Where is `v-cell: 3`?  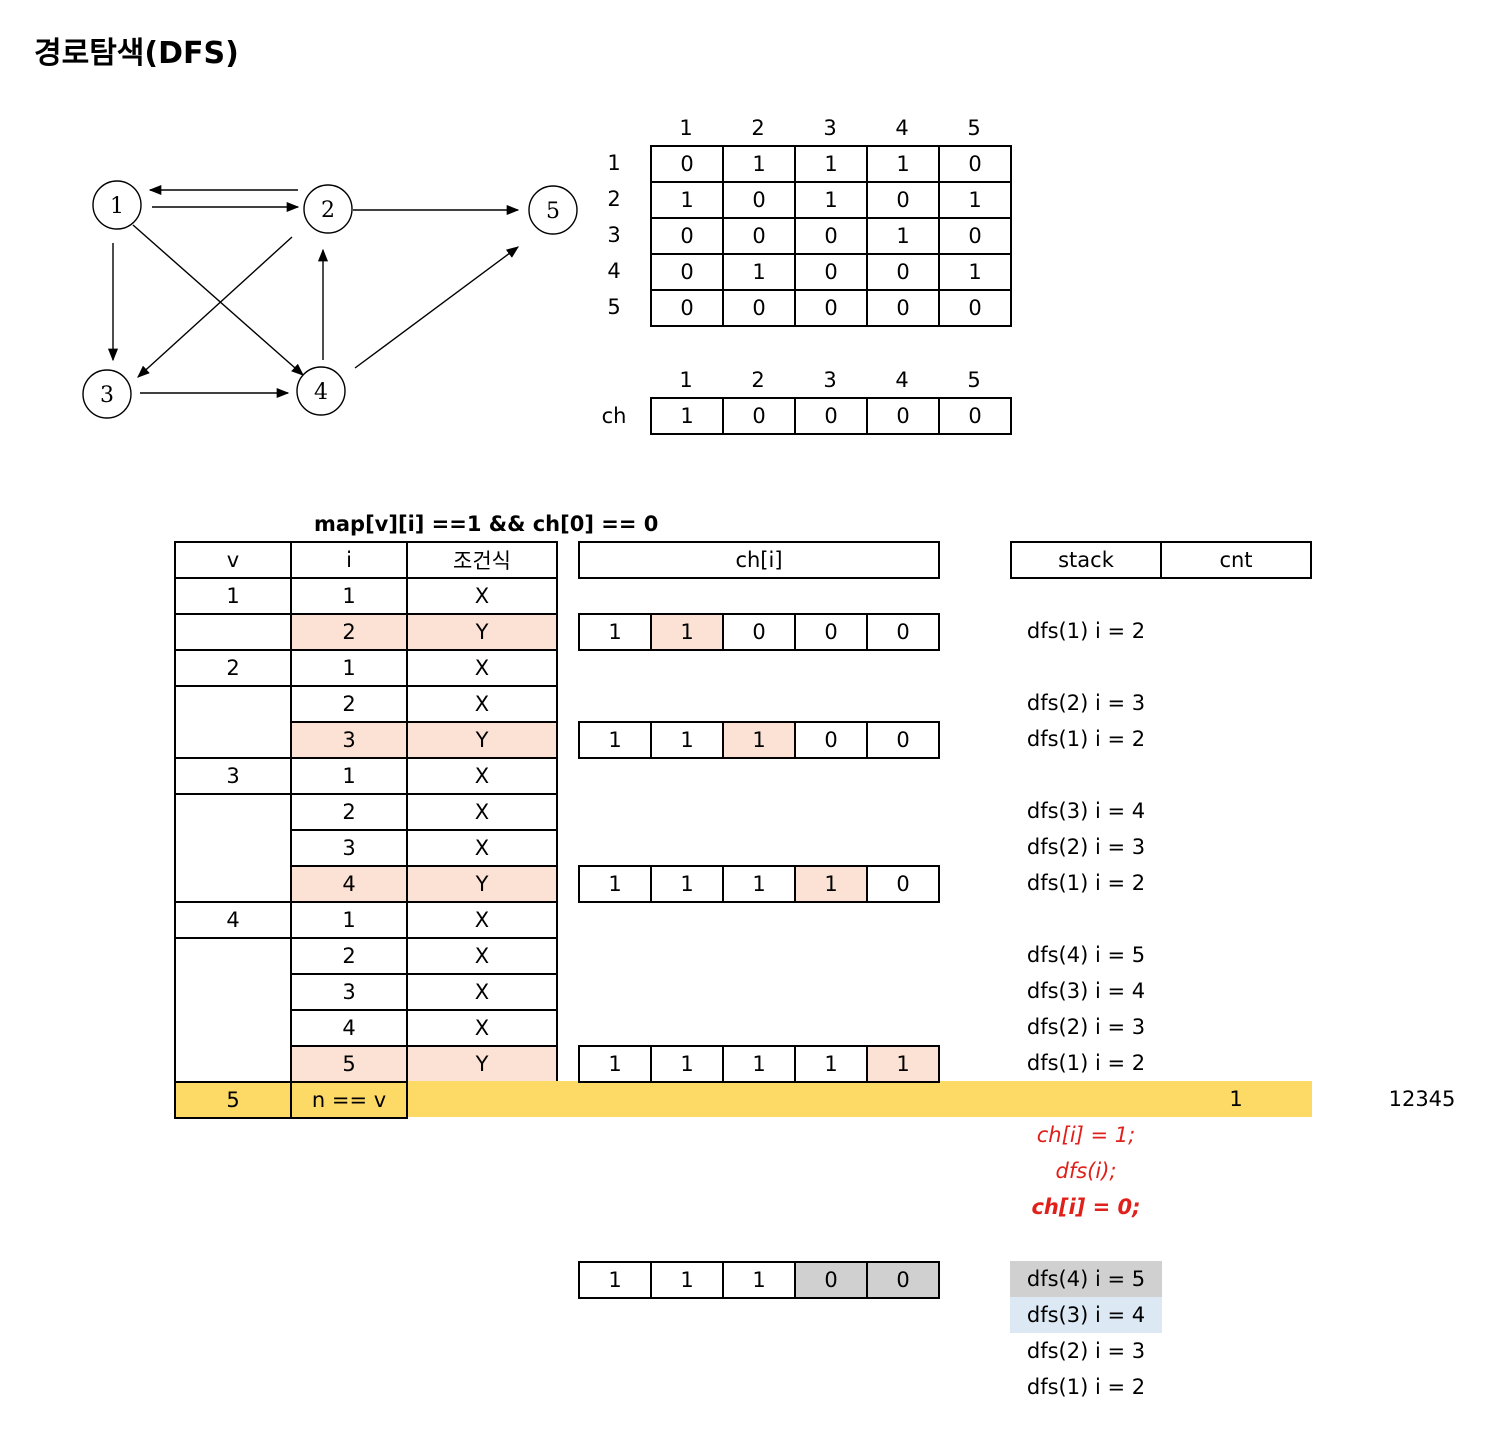 v-cell: 3 is located at coordinates (233, 776).